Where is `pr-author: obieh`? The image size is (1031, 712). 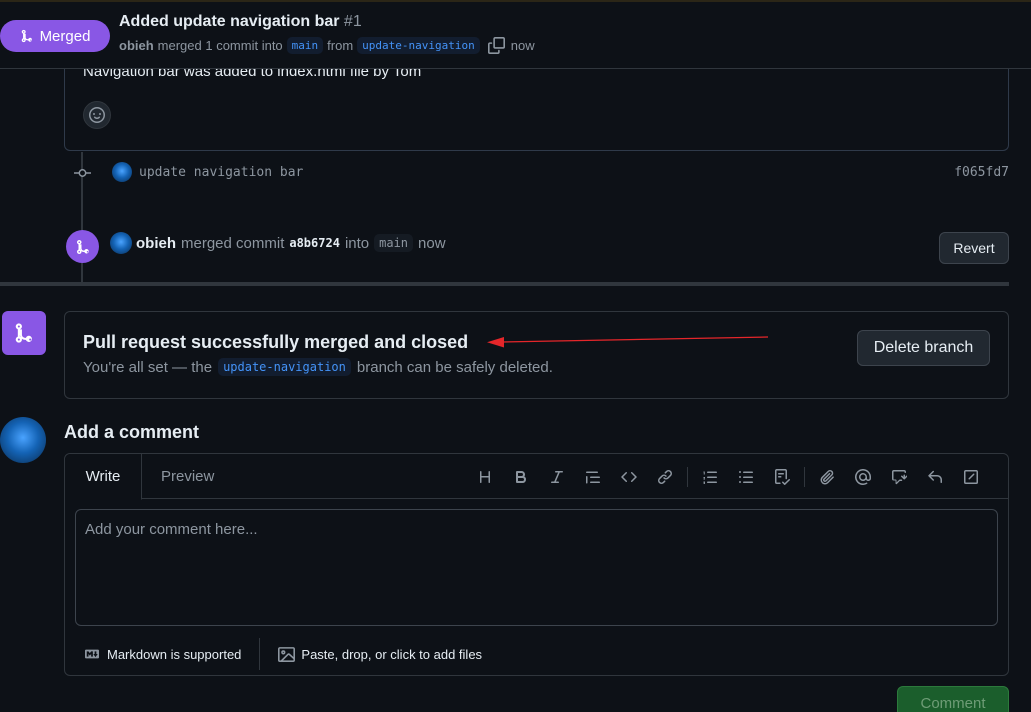
pr-author: obieh is located at coordinates (136, 45).